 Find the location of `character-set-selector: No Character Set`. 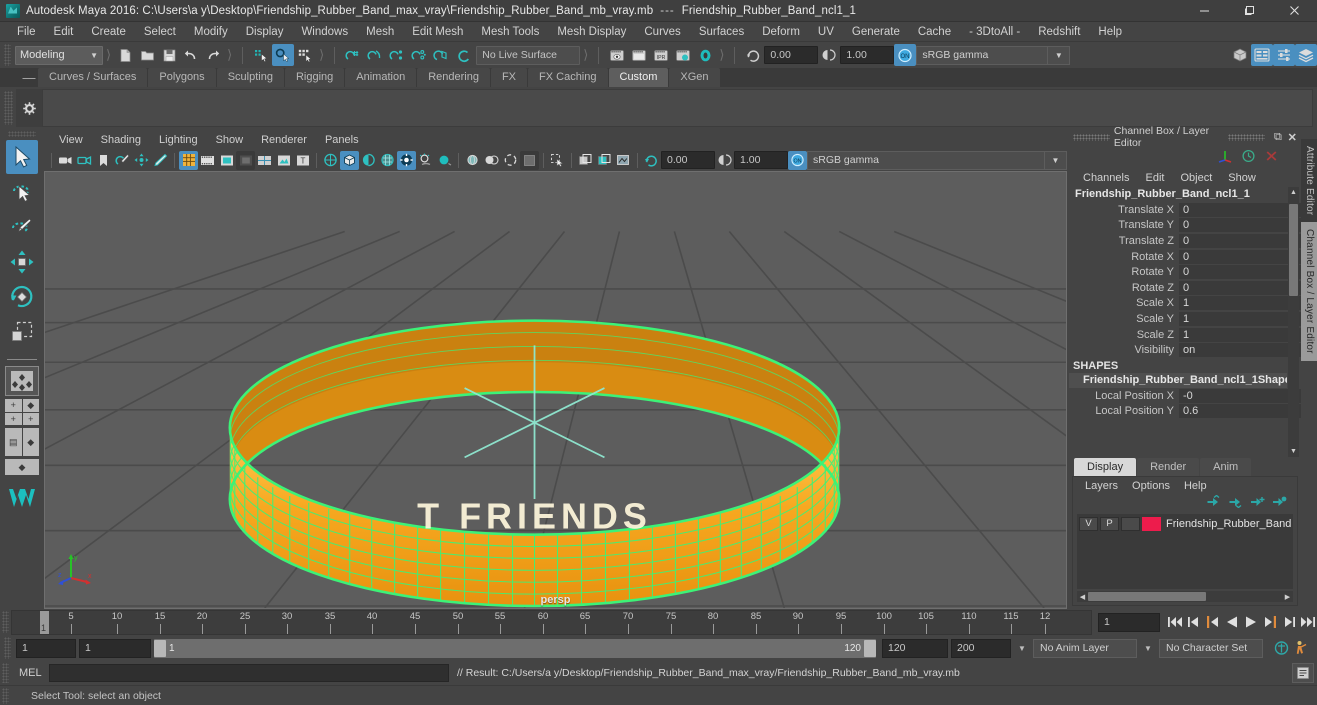

character-set-selector: No Character Set is located at coordinates (1211, 648).